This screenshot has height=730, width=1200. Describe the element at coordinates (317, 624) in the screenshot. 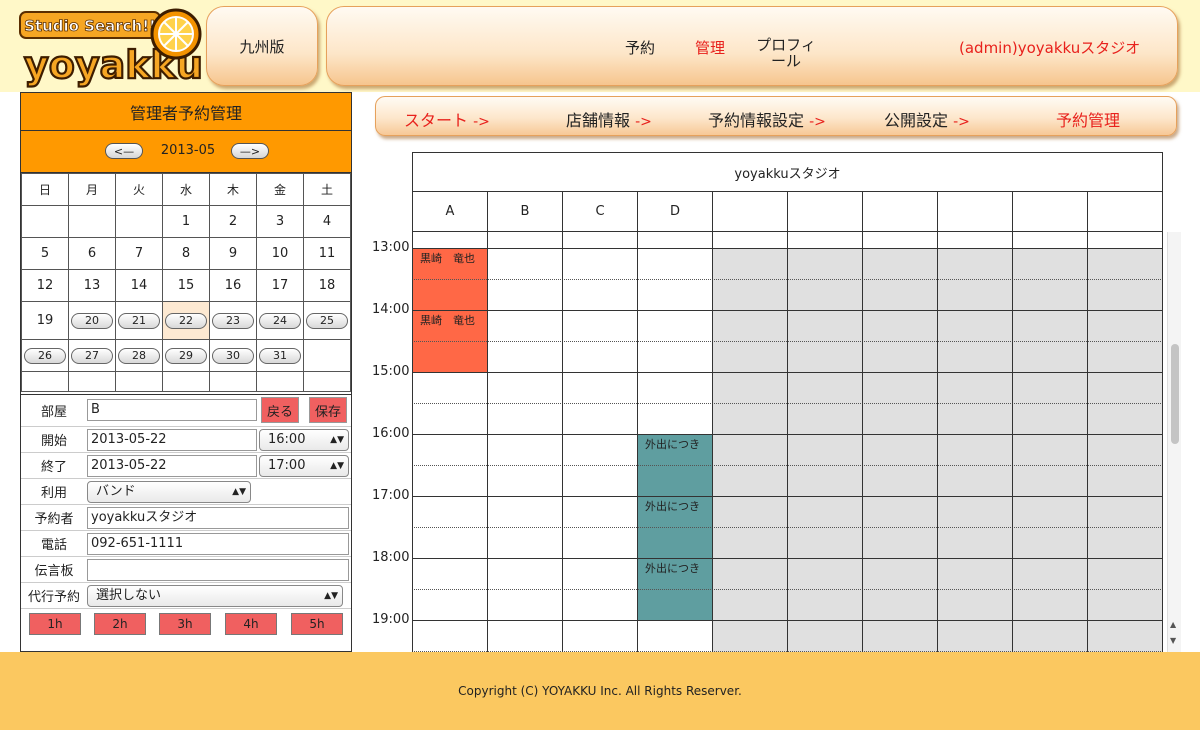

I see `duration-5h-button: 5h` at that location.